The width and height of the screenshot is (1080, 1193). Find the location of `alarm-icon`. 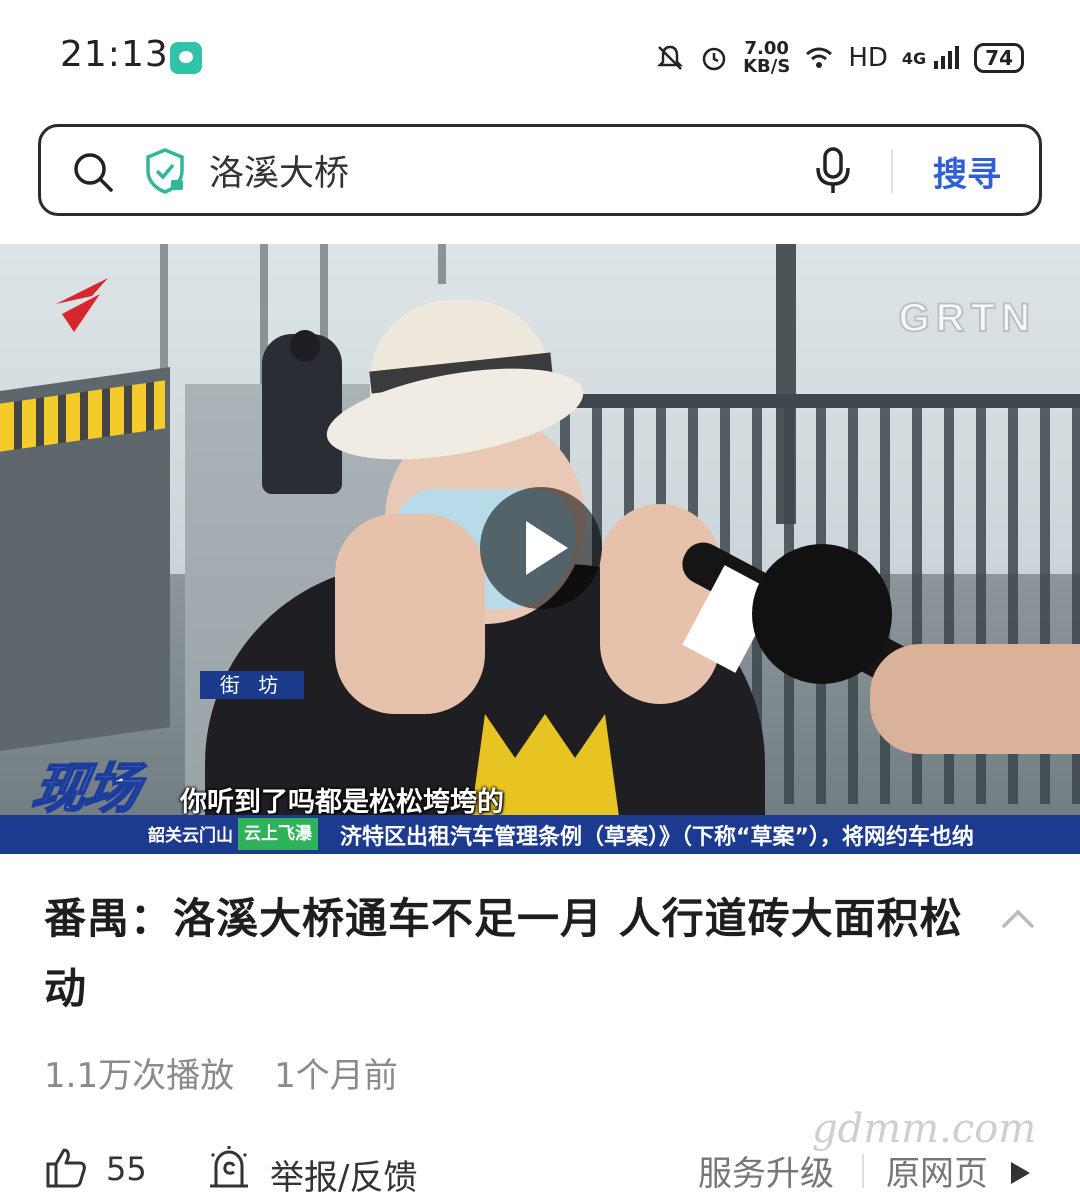

alarm-icon is located at coordinates (714, 59).